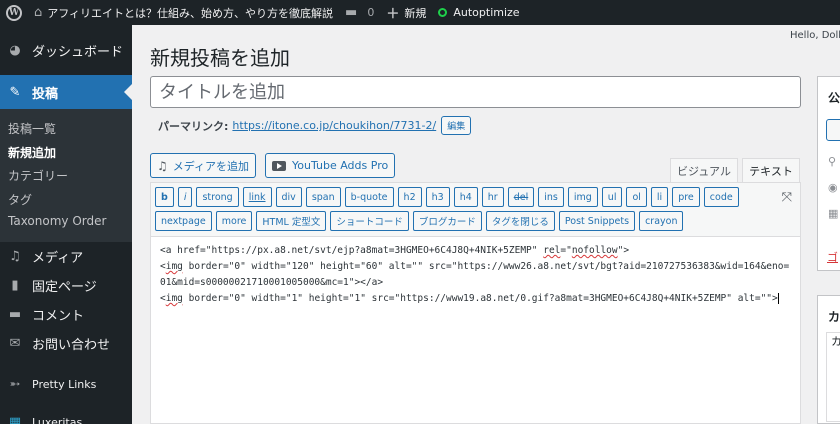  I want to click on sidebar-item-dashboard: ◕ ダッシュボード, so click(66, 50).